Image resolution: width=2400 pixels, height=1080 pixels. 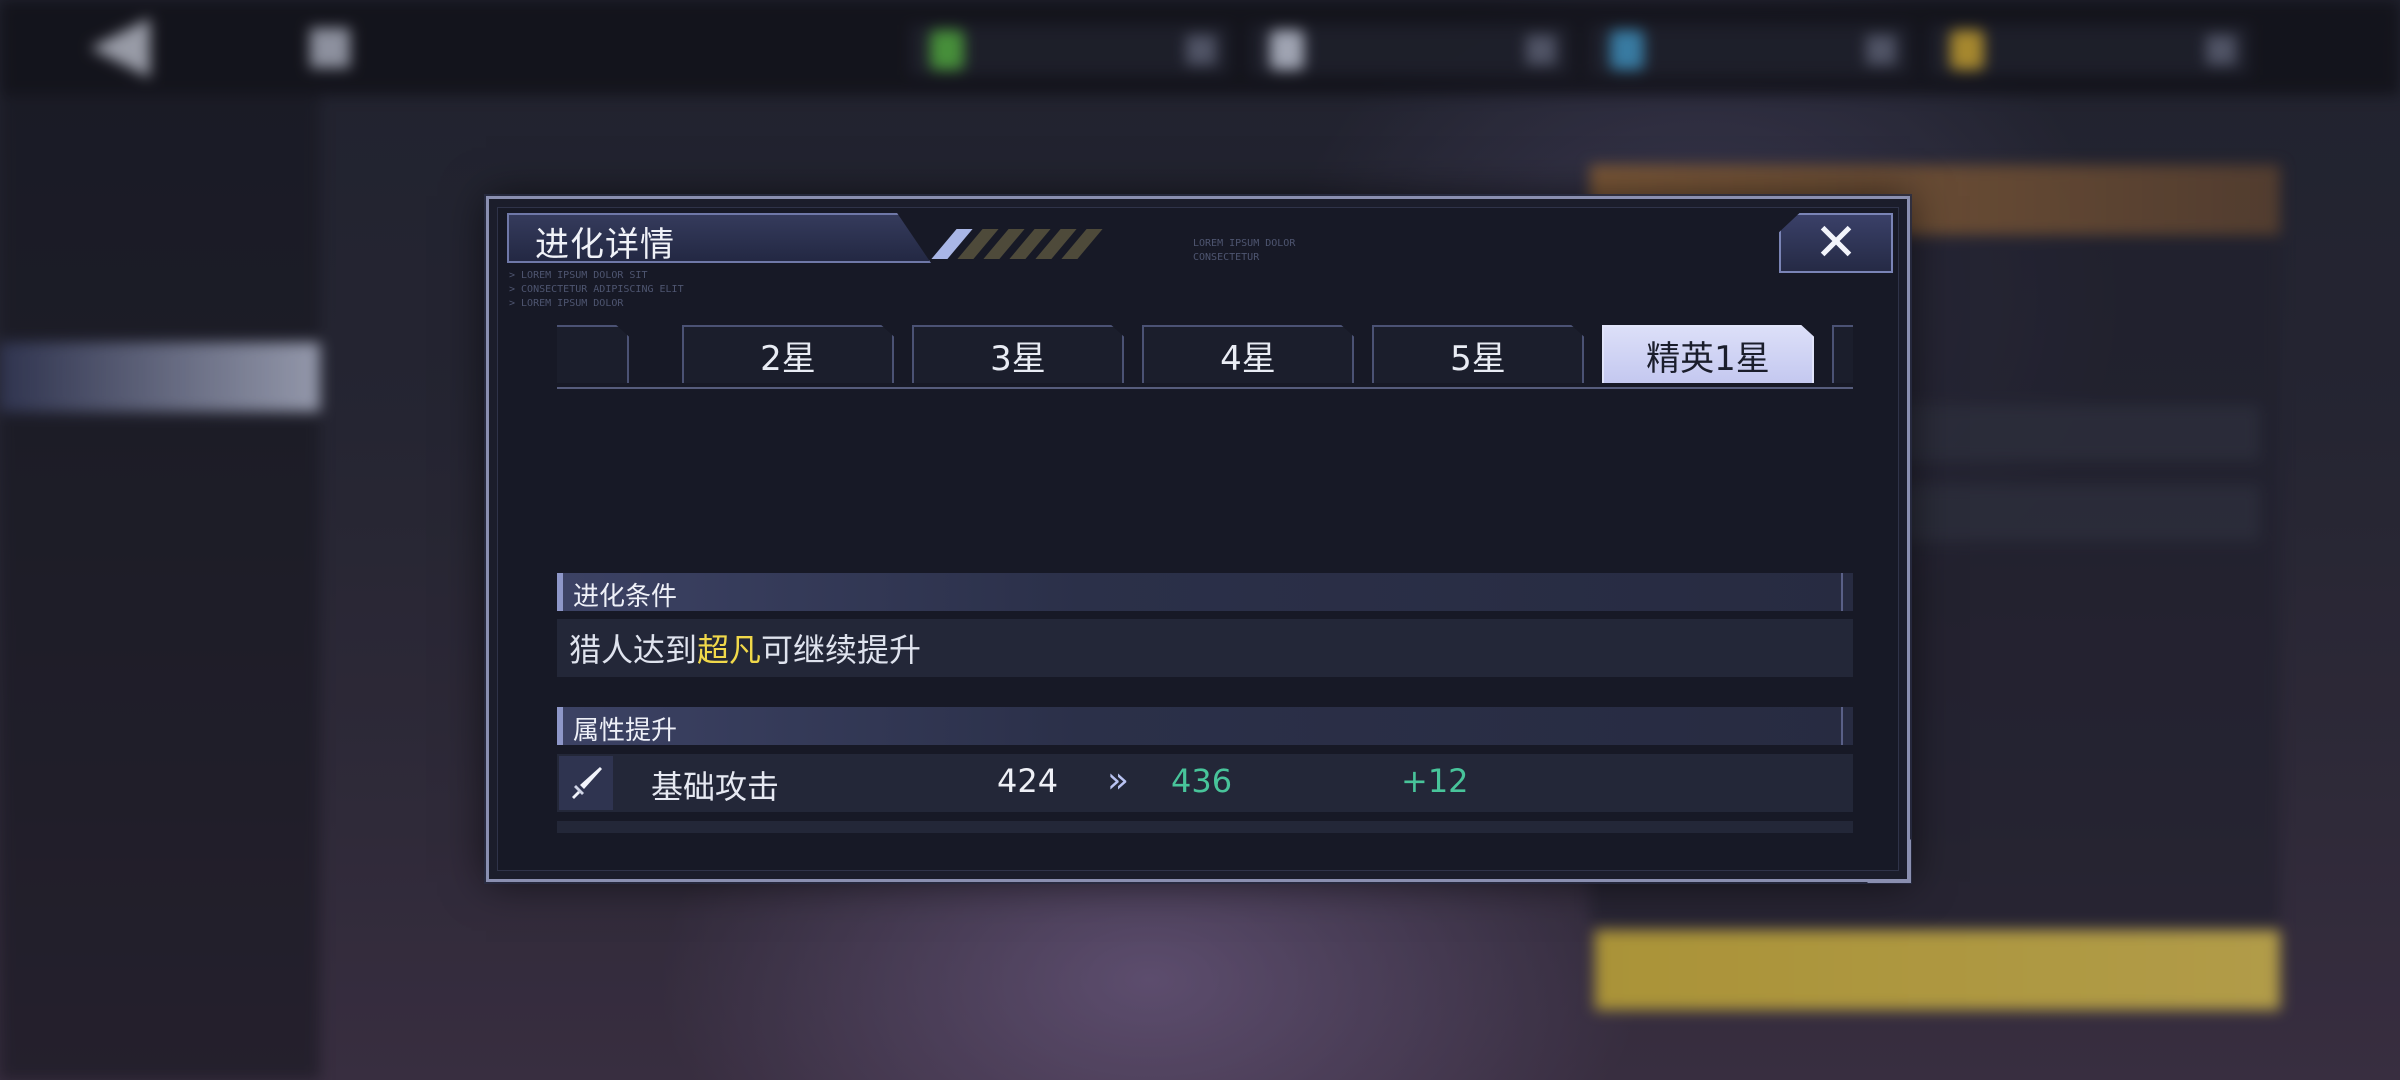 What do you see at coordinates (1708, 354) in the screenshot?
I see `tab-elite-star-1: 精英1星` at bounding box center [1708, 354].